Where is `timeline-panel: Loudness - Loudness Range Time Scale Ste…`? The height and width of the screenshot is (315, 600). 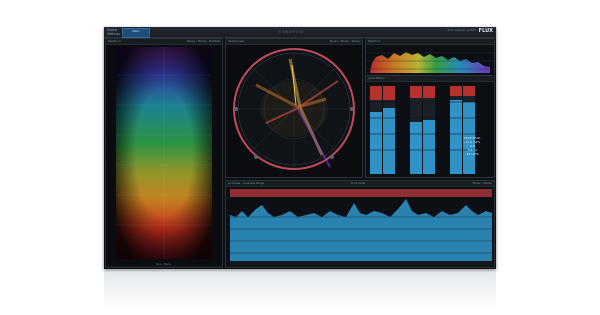
timeline-panel: Loudness - Loudness Range Time Scale Ste… is located at coordinates (360, 224).